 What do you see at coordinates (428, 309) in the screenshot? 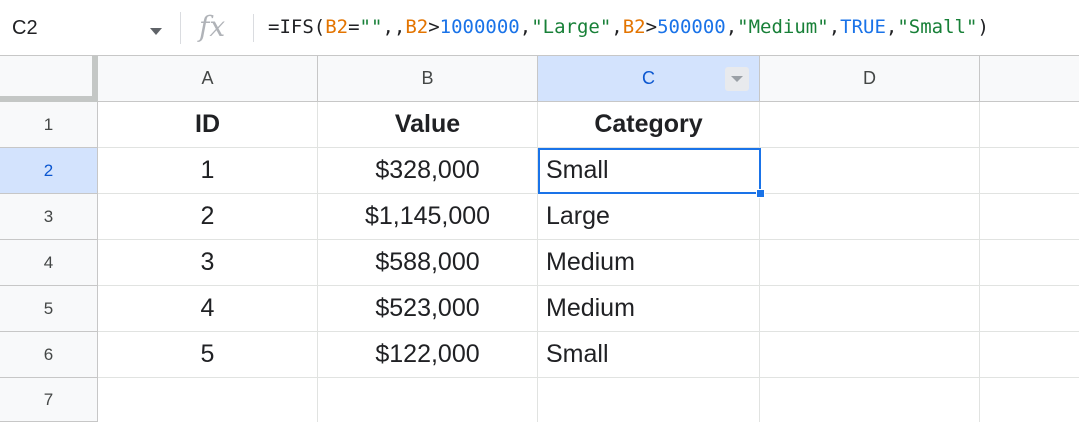
I see `cell-b5: $523,000` at bounding box center [428, 309].